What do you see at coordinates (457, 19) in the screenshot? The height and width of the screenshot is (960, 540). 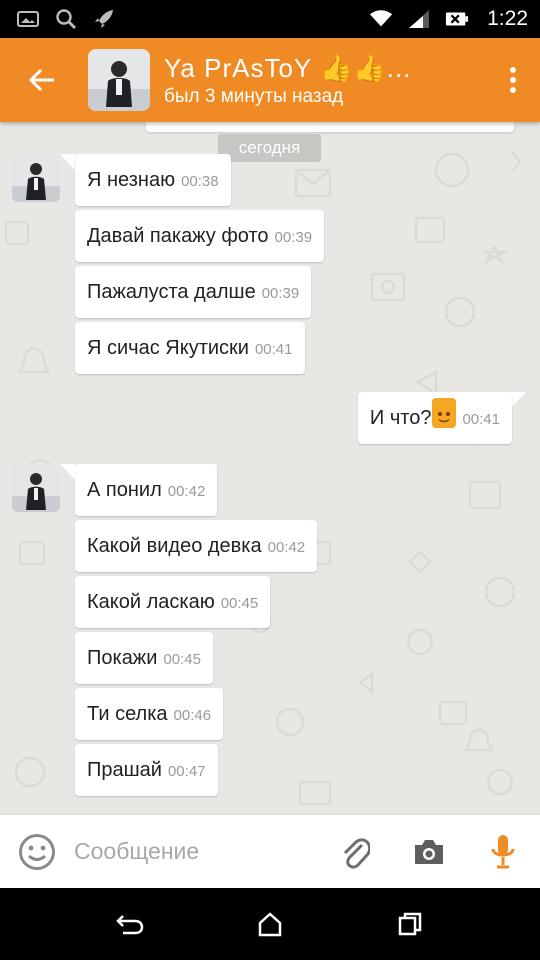 I see `battery-icon` at bounding box center [457, 19].